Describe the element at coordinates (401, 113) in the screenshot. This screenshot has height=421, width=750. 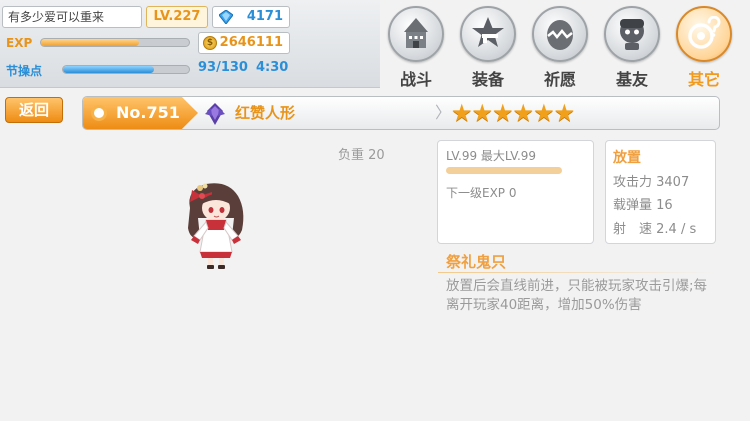
I see `character-title-bar: No.751 红赞人形 〉 ★★★★★★` at that location.